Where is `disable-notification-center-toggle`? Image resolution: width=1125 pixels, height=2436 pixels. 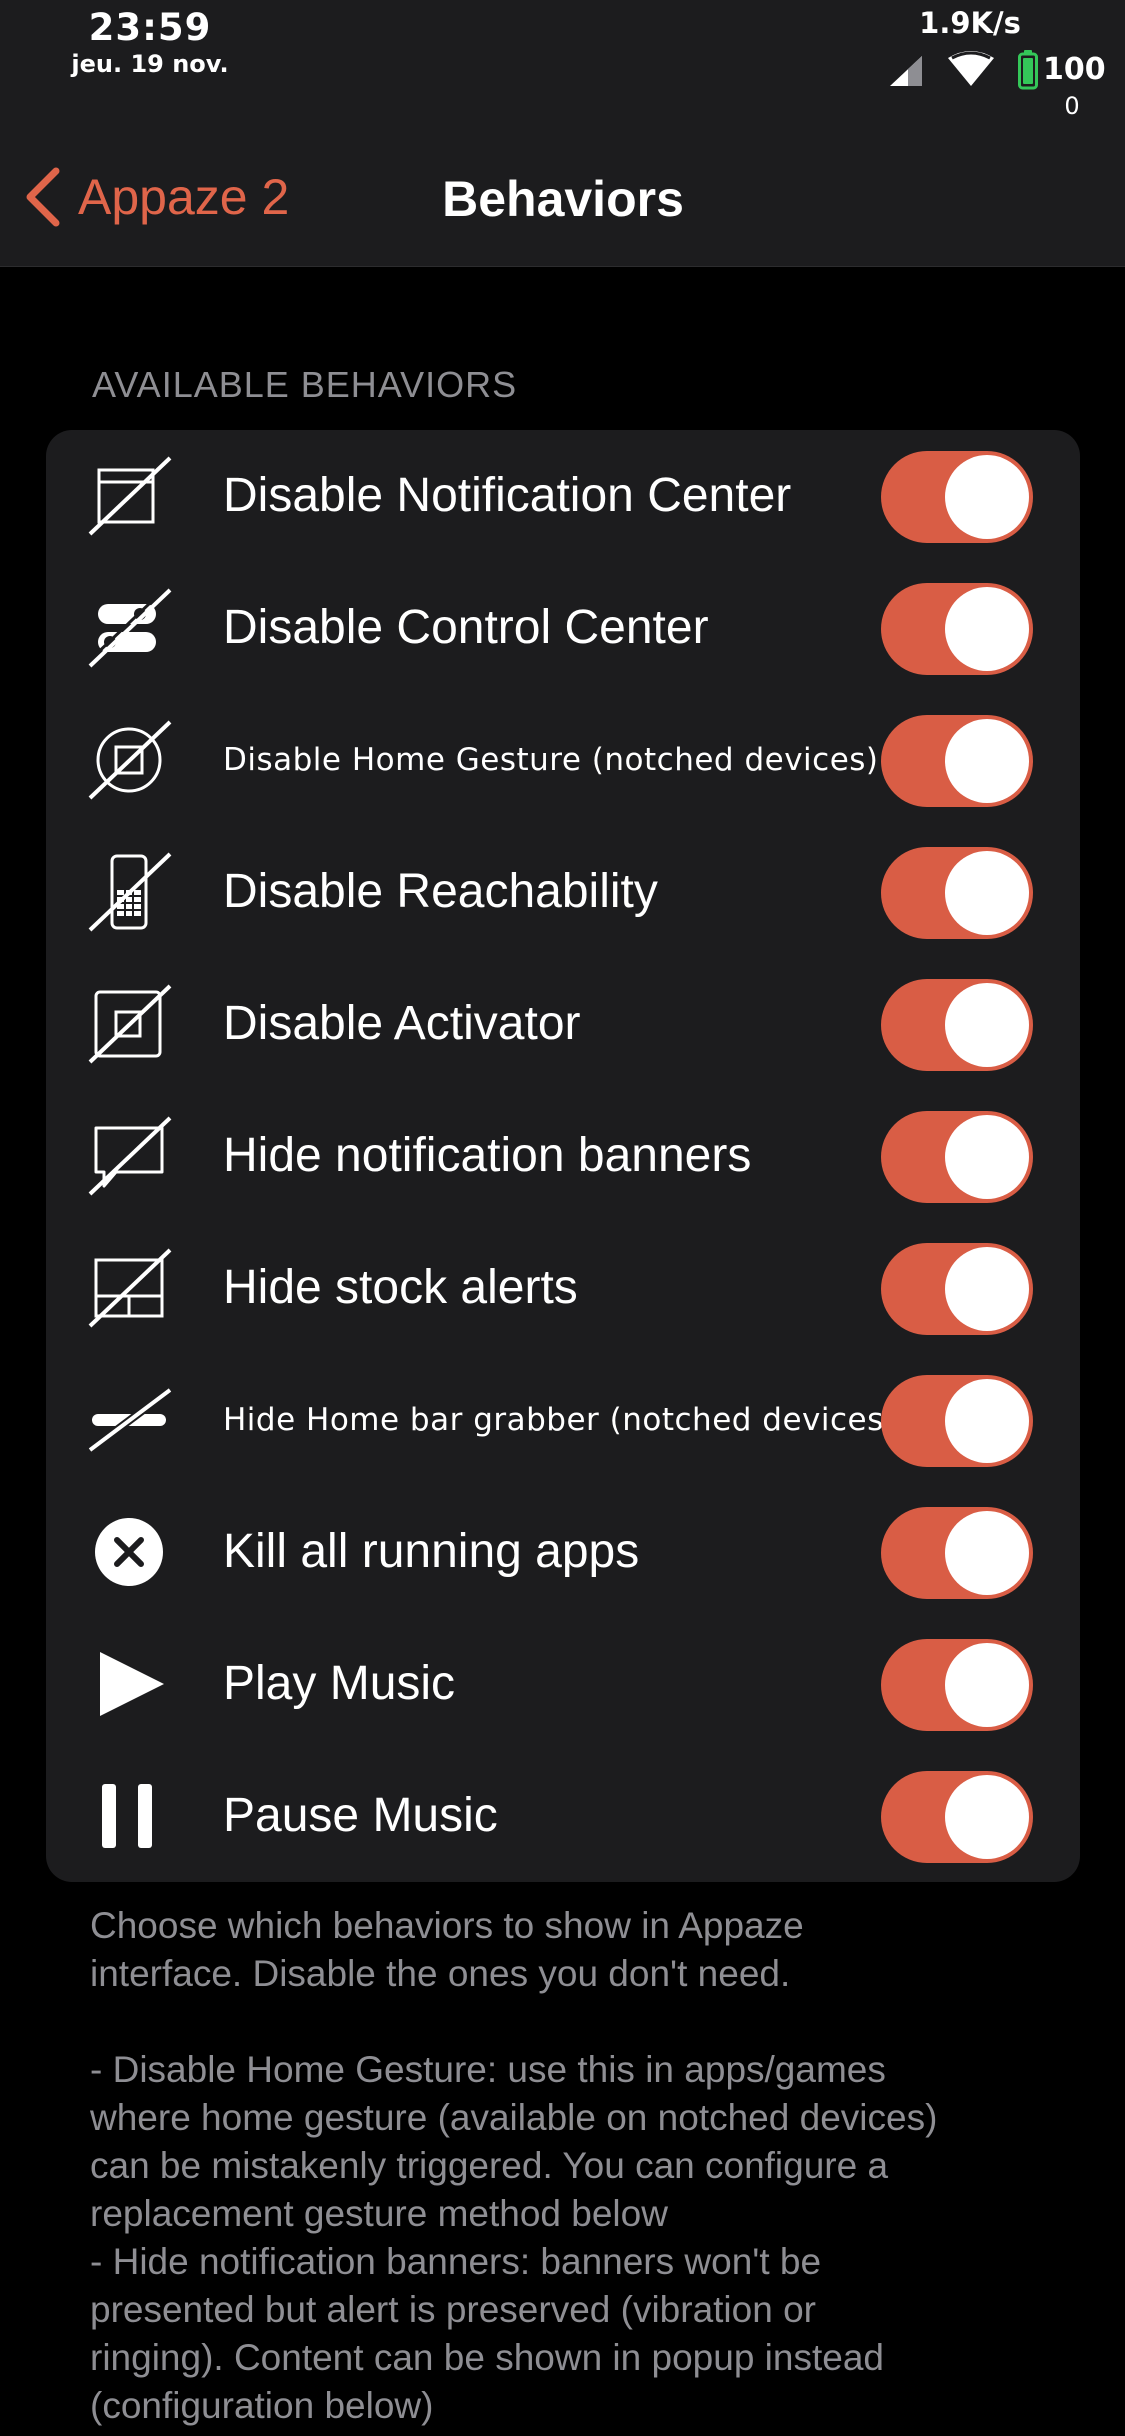 disable-notification-center-toggle is located at coordinates (957, 497).